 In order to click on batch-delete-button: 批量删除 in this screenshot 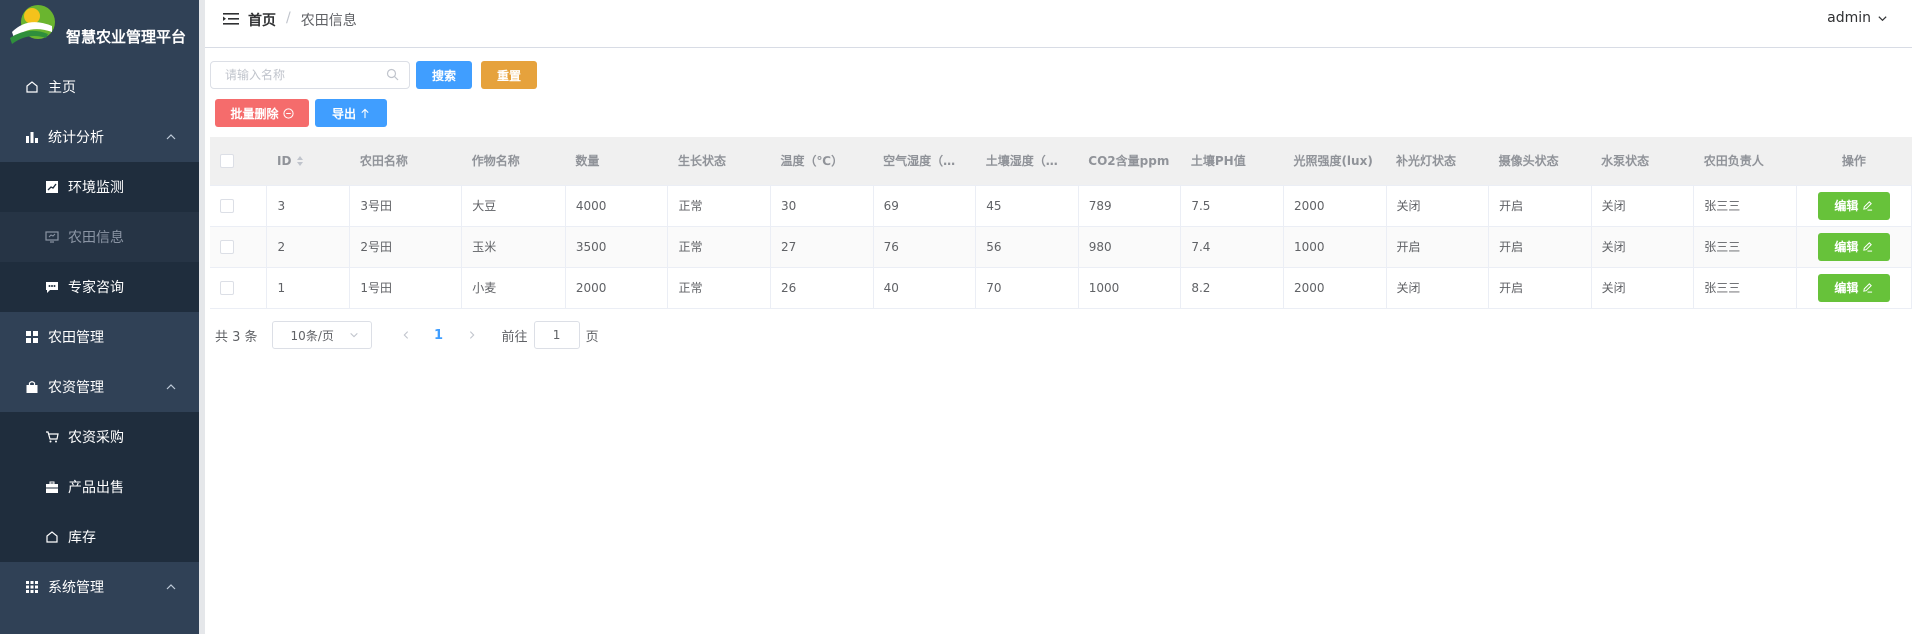, I will do `click(262, 113)`.